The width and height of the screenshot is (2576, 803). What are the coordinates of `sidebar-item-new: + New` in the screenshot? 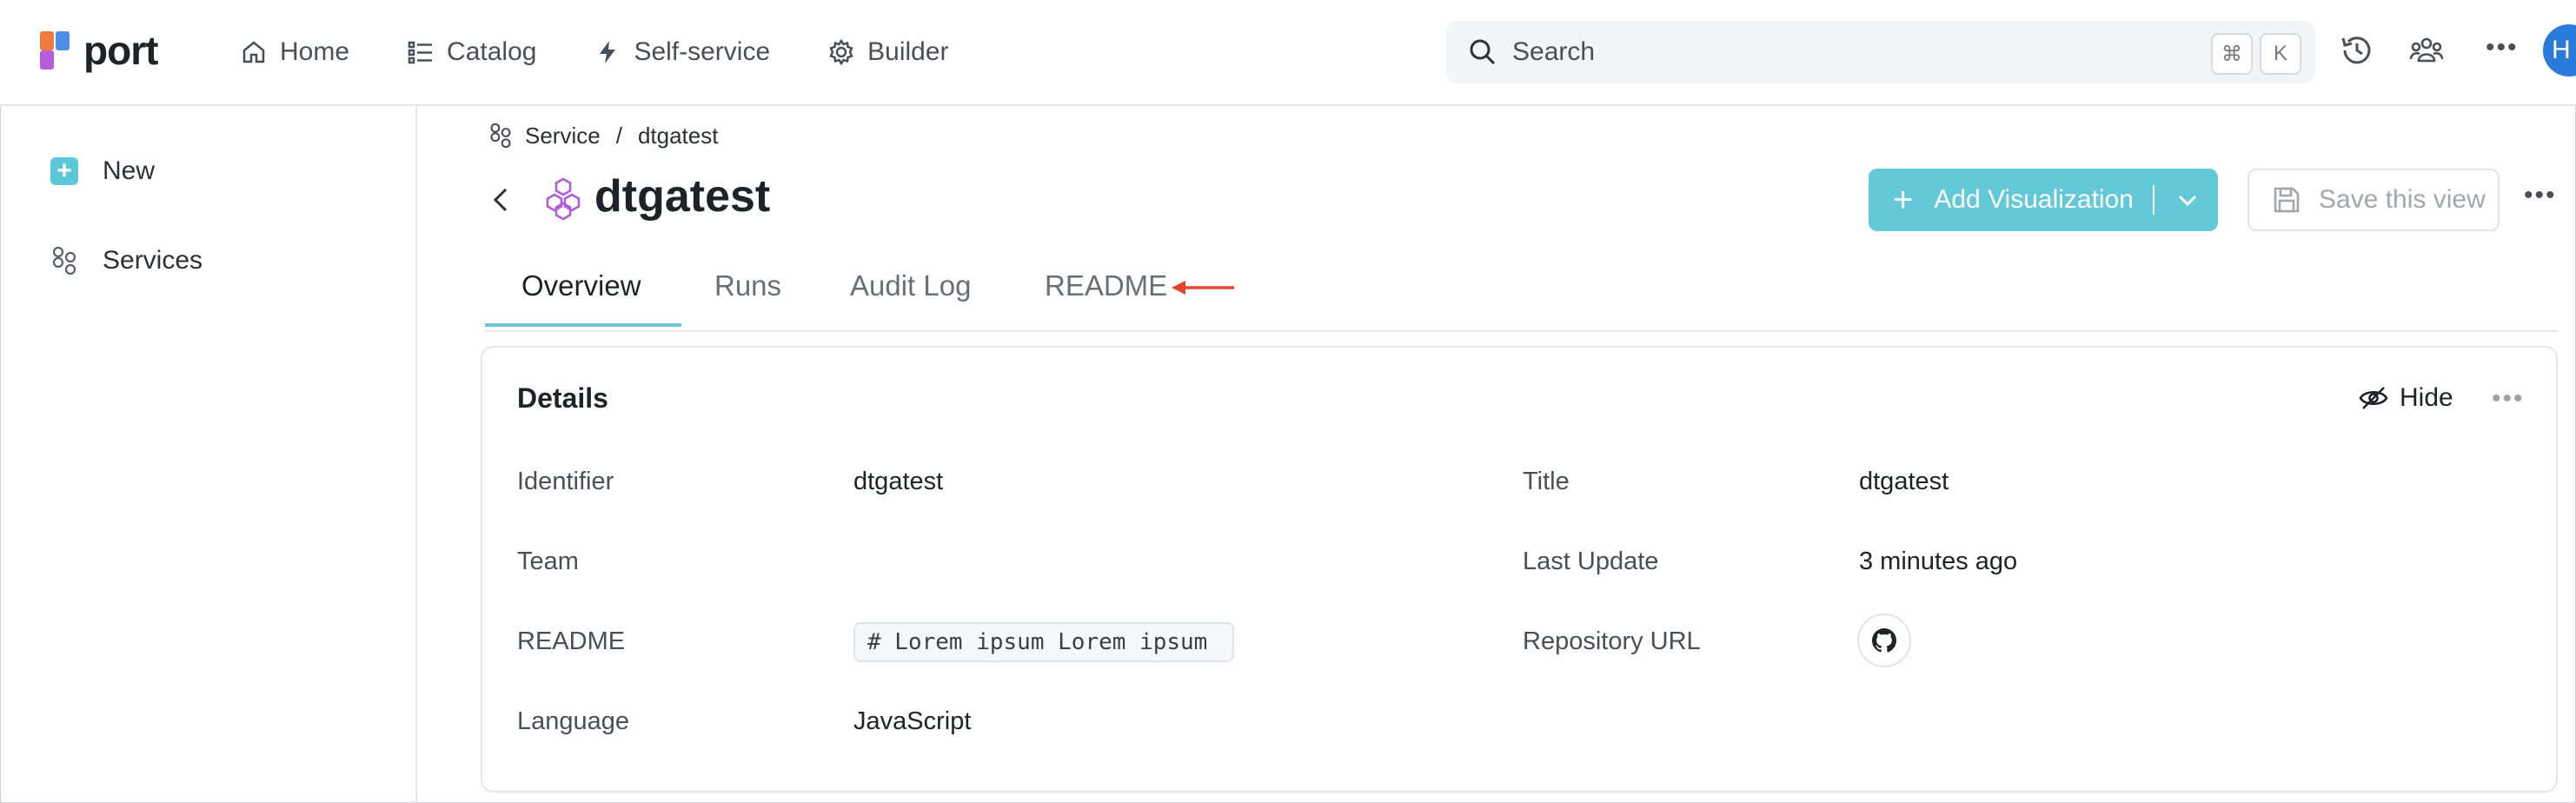 It's located at (102, 171).